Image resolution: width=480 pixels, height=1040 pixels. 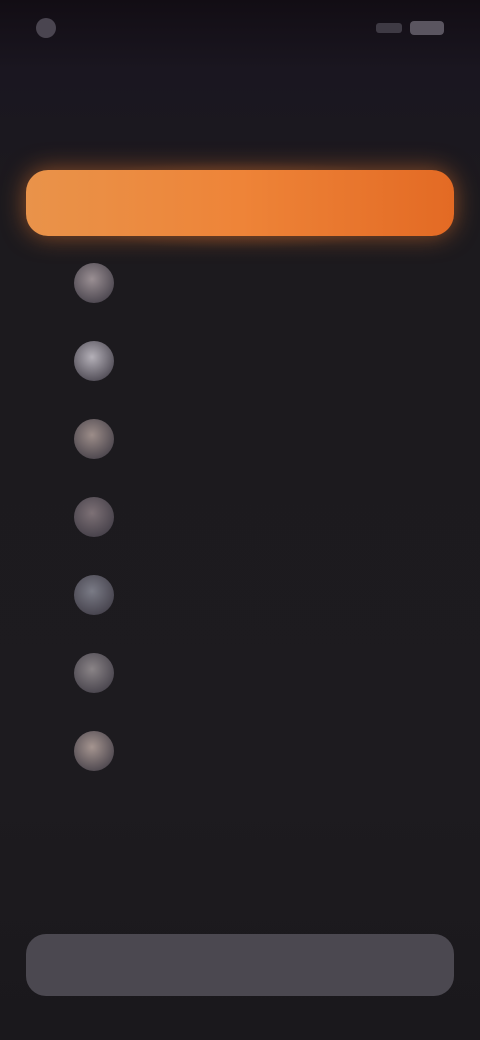 I want to click on primary-action-button, so click(x=240, y=203).